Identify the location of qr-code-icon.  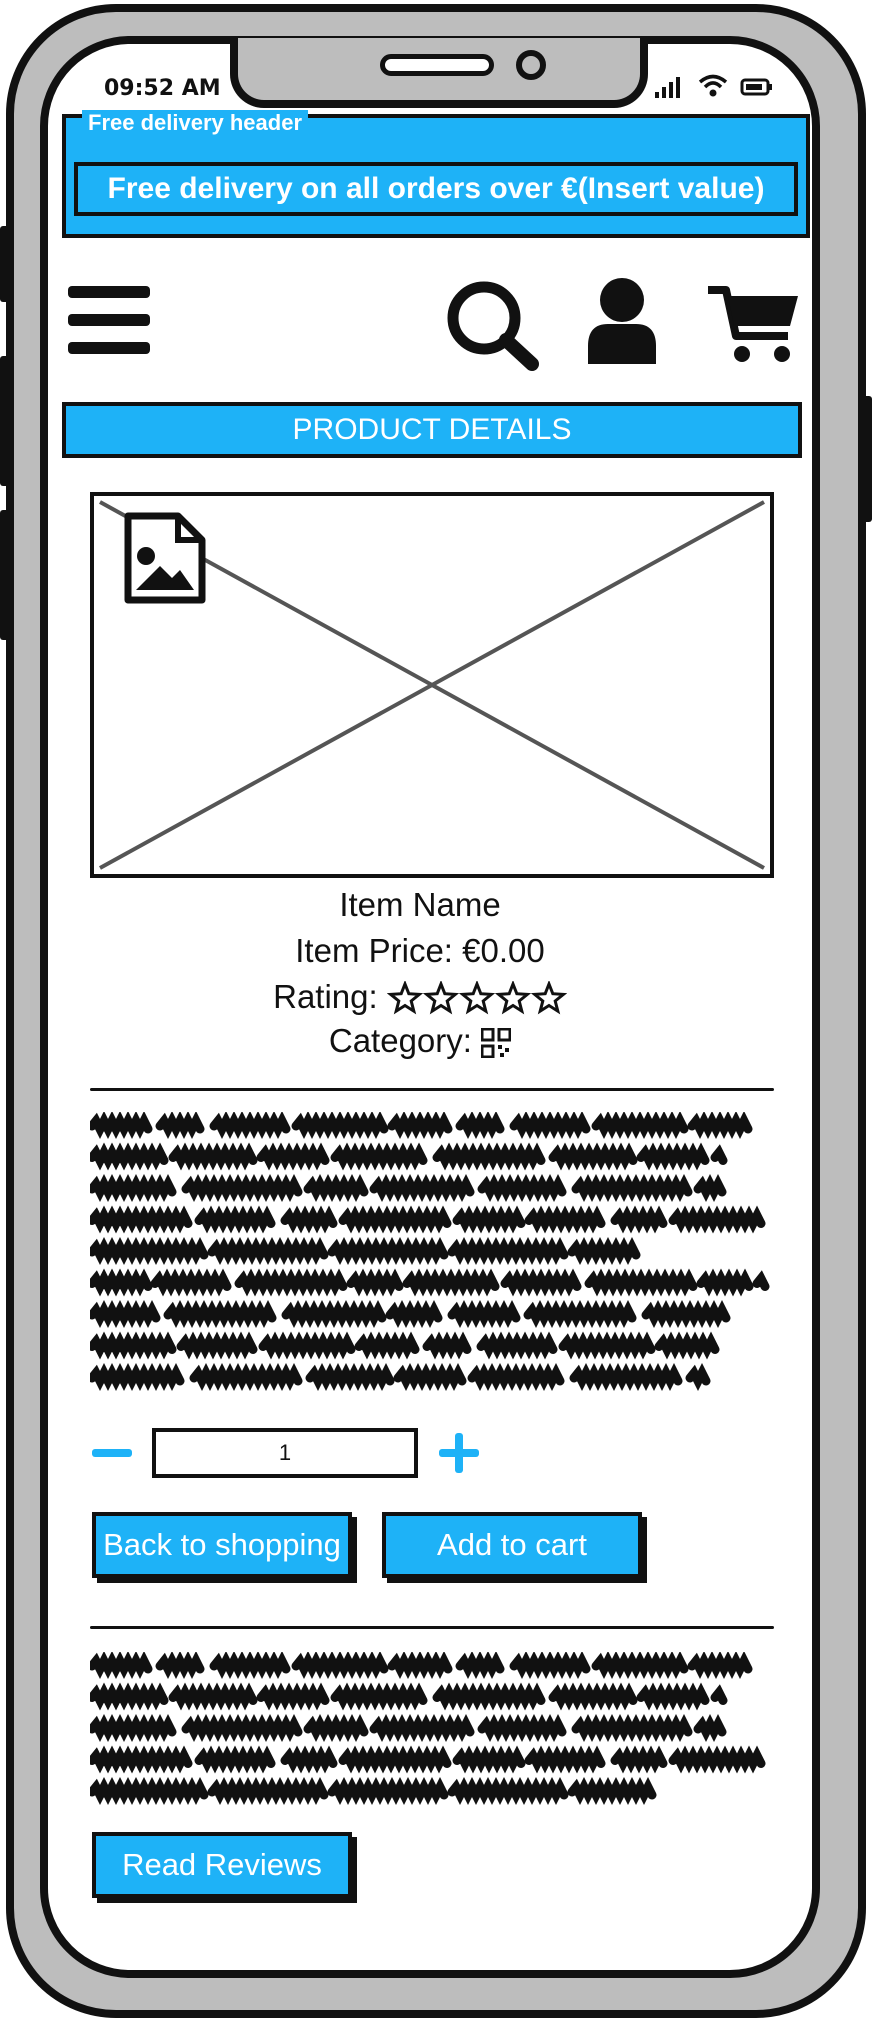
(496, 1043).